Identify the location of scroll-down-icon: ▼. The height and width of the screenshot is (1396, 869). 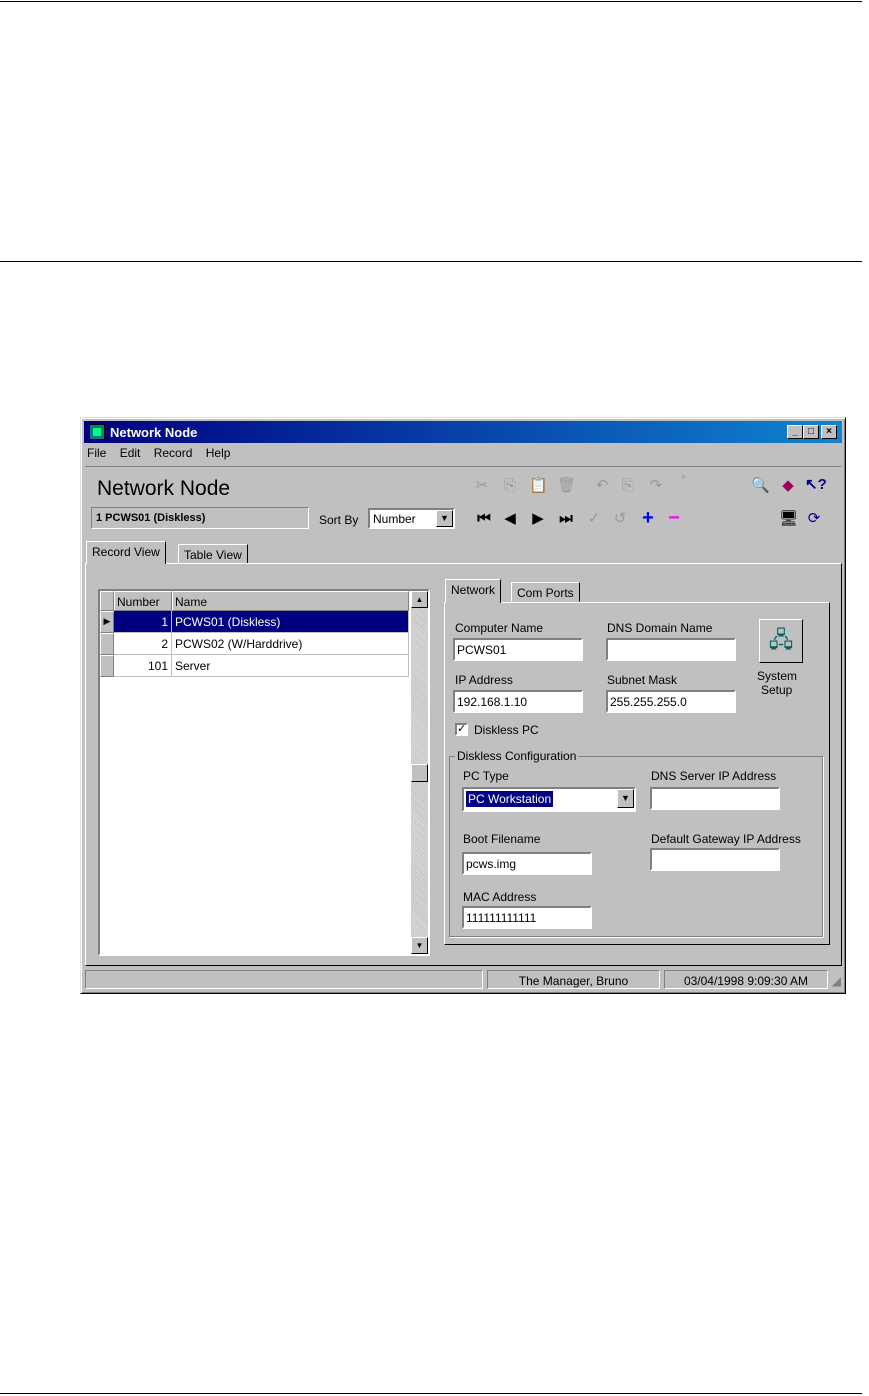
(419, 945).